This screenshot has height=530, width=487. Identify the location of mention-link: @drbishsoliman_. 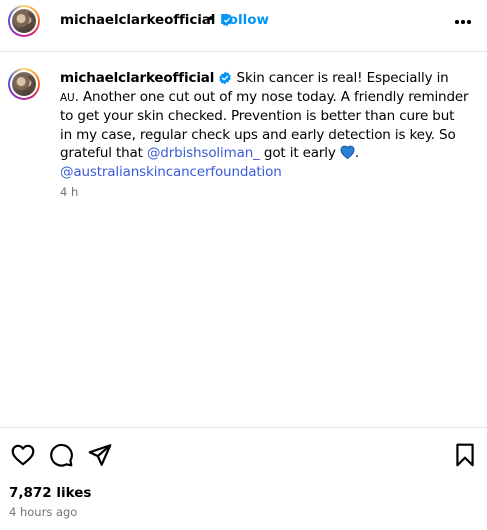
(203, 153).